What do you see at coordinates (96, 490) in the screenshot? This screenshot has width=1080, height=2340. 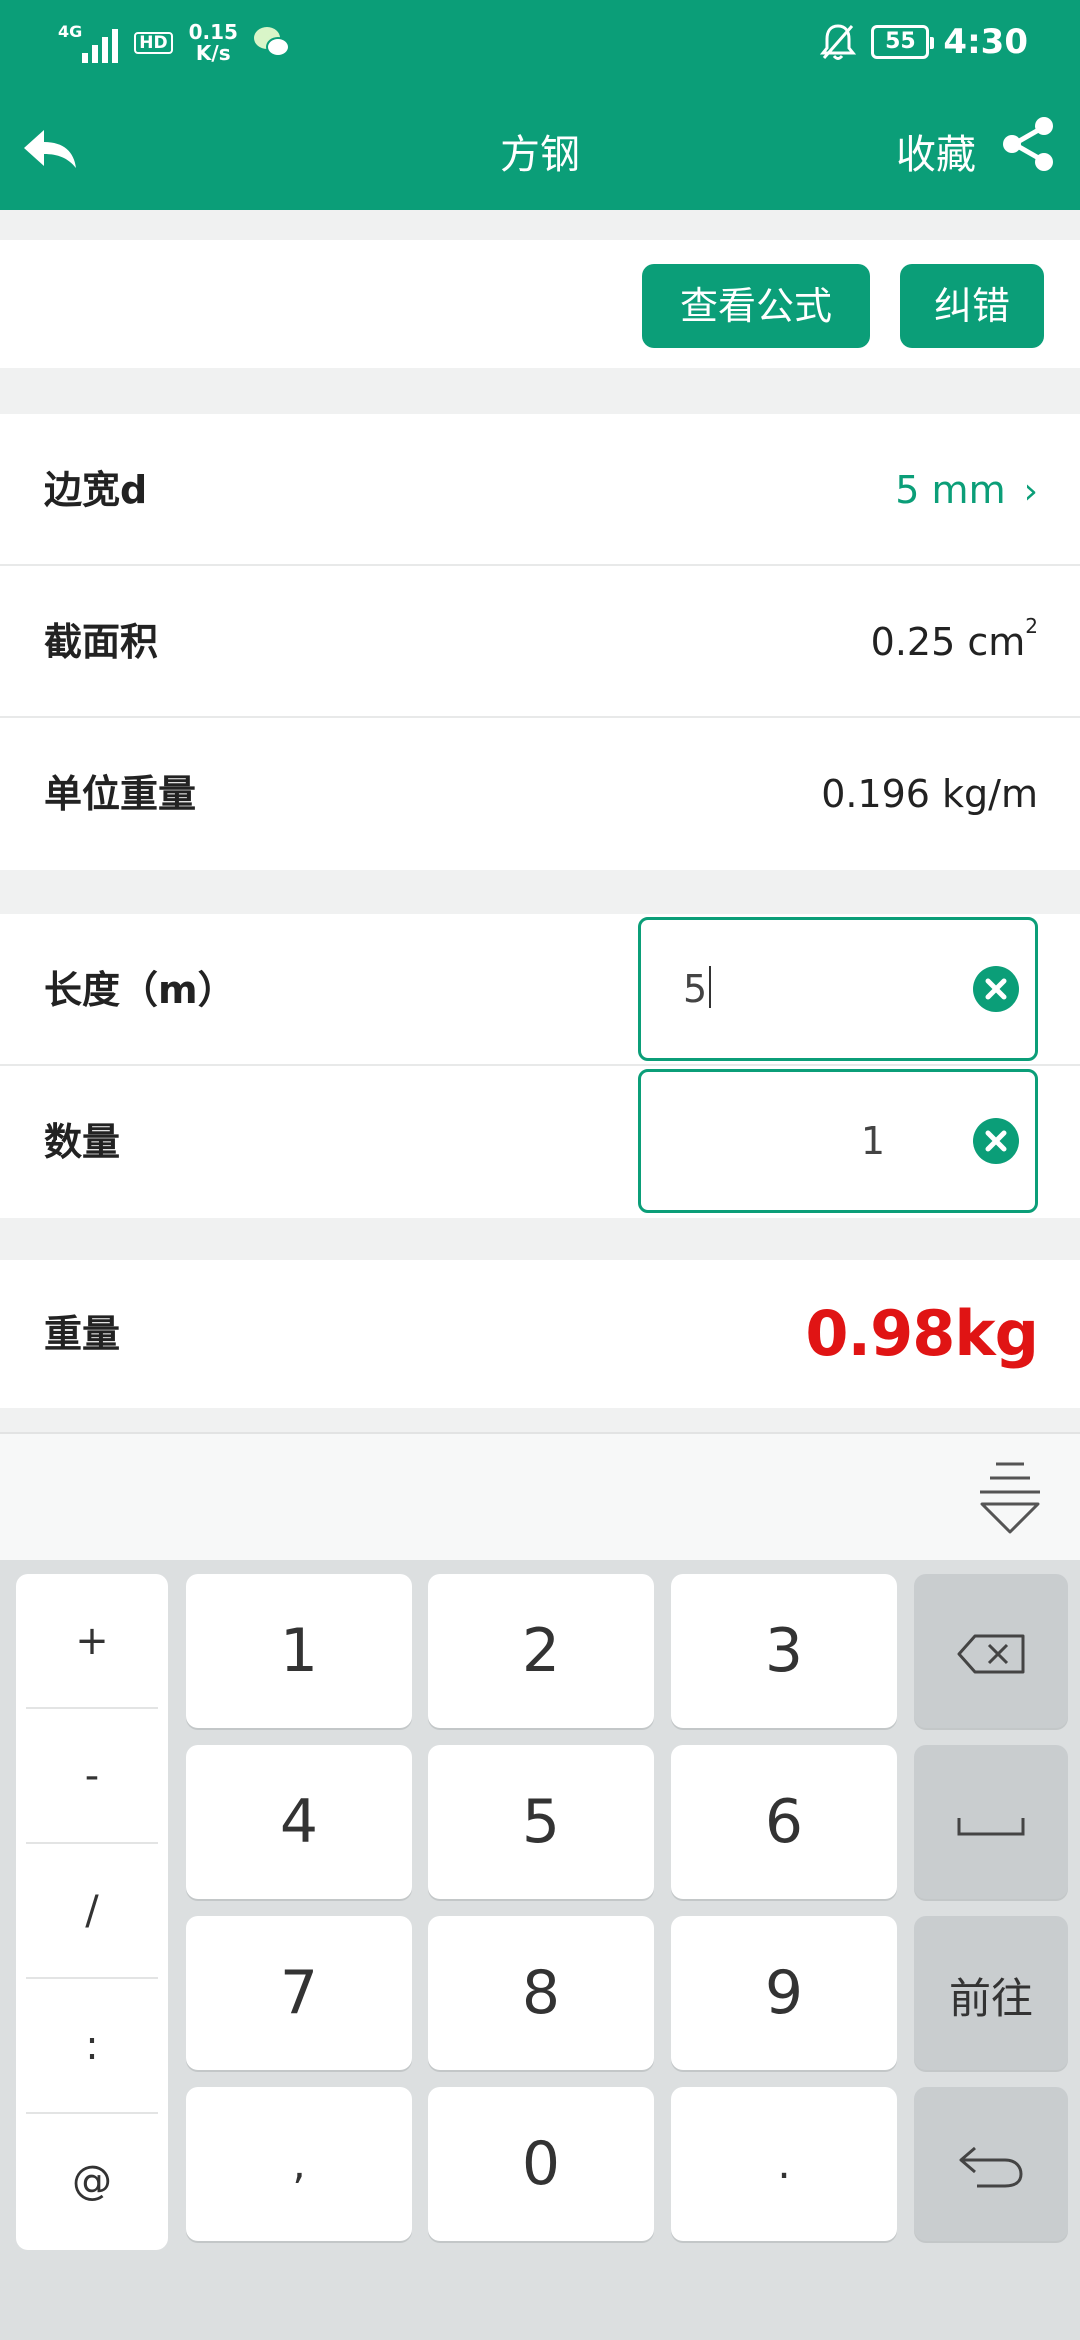 I see `side-width-label: 边宽d` at bounding box center [96, 490].